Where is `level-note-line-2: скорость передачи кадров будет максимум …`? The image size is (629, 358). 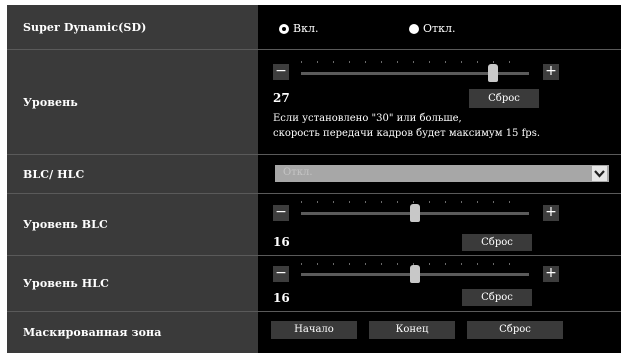 level-note-line-2: скорость передачи кадров будет максимум … is located at coordinates (407, 133).